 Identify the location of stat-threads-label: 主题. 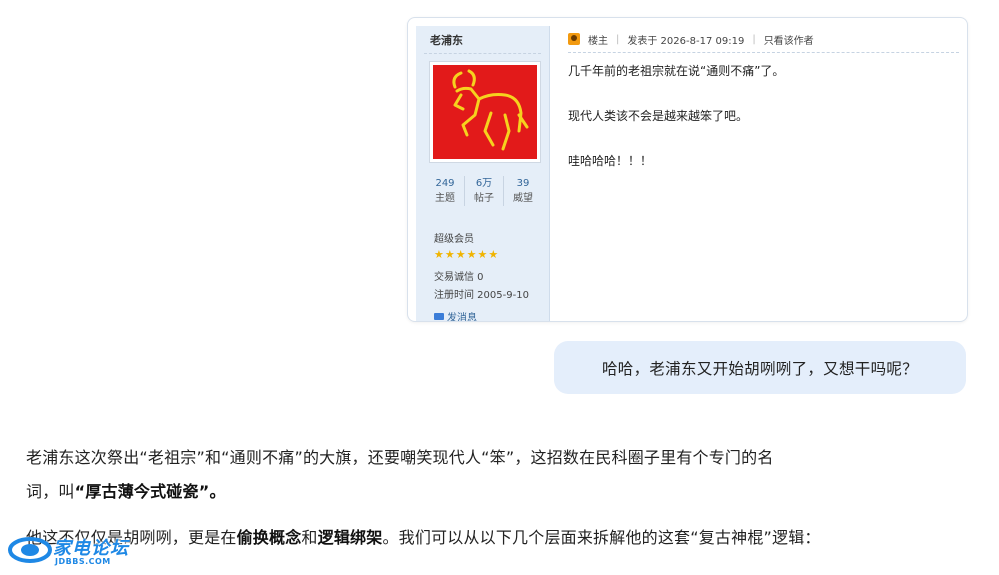
(445, 198).